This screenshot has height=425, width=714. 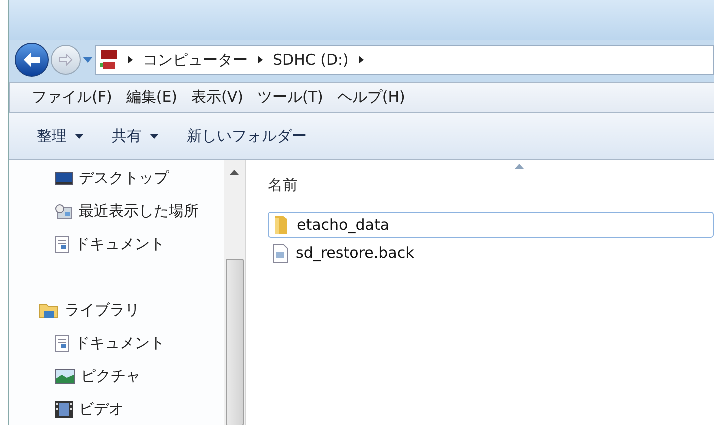 I want to click on scrollbar-thumb, so click(x=235, y=342).